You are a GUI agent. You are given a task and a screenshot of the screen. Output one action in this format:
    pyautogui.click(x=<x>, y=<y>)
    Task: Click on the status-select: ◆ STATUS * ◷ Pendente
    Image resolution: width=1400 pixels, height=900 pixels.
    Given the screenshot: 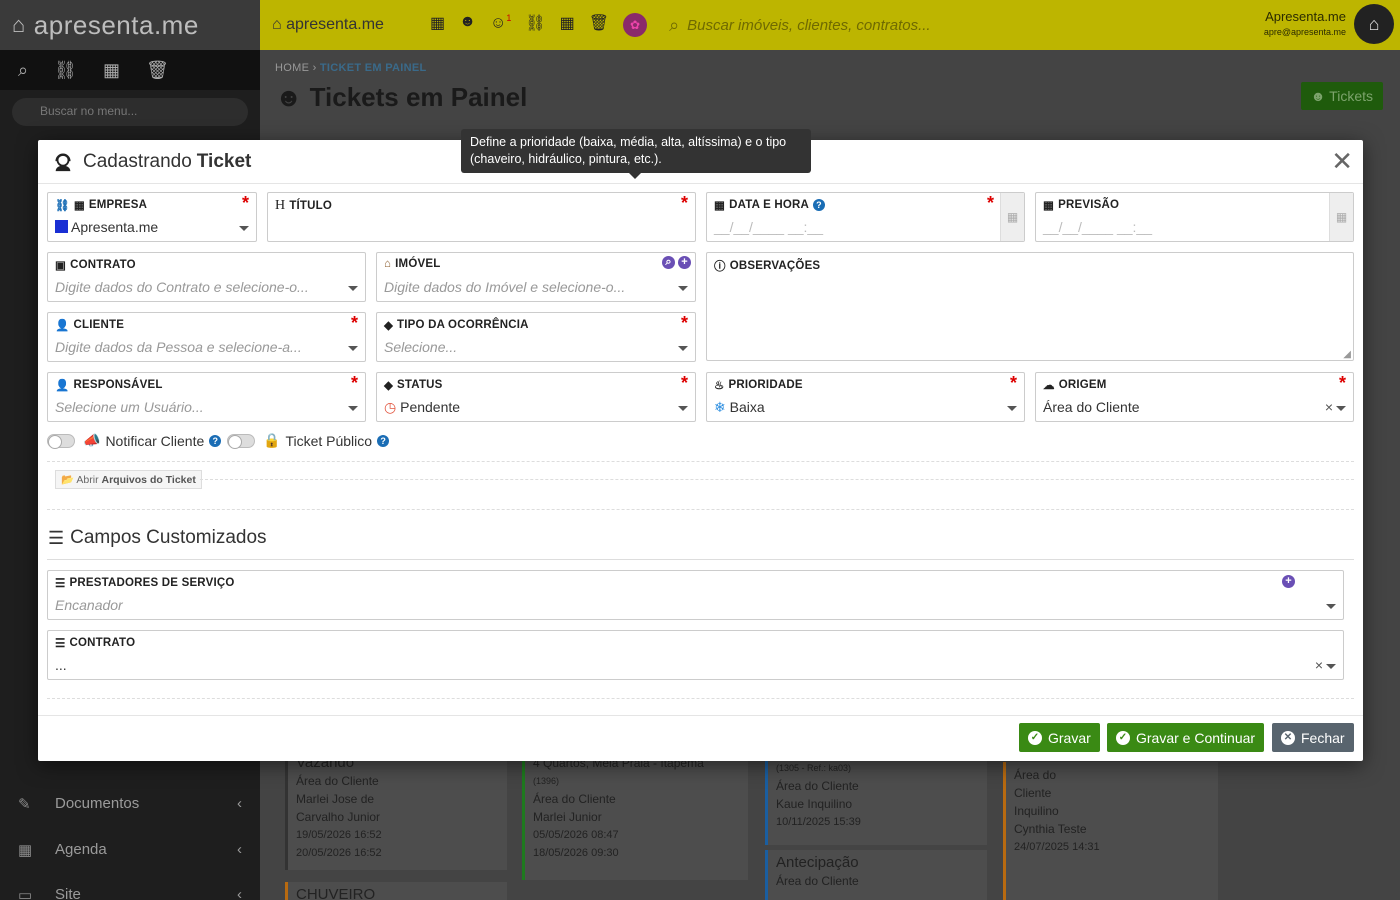 What is the action you would take?
    pyautogui.click(x=536, y=397)
    